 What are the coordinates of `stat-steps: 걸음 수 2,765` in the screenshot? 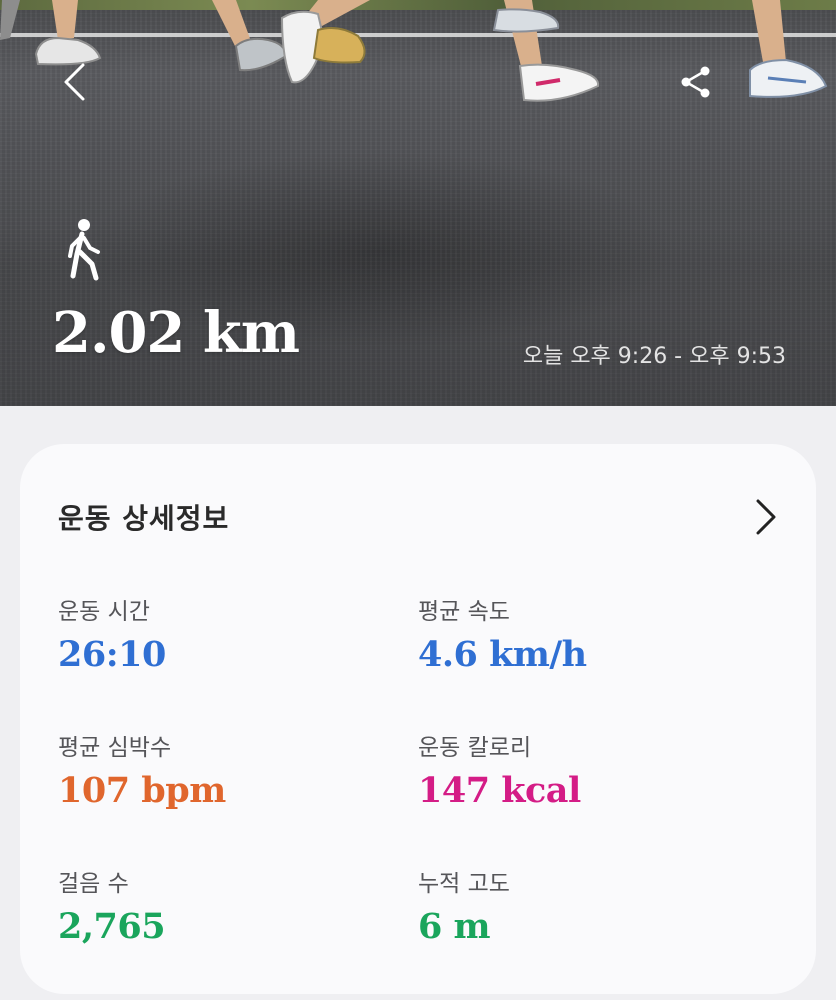 It's located at (223, 905).